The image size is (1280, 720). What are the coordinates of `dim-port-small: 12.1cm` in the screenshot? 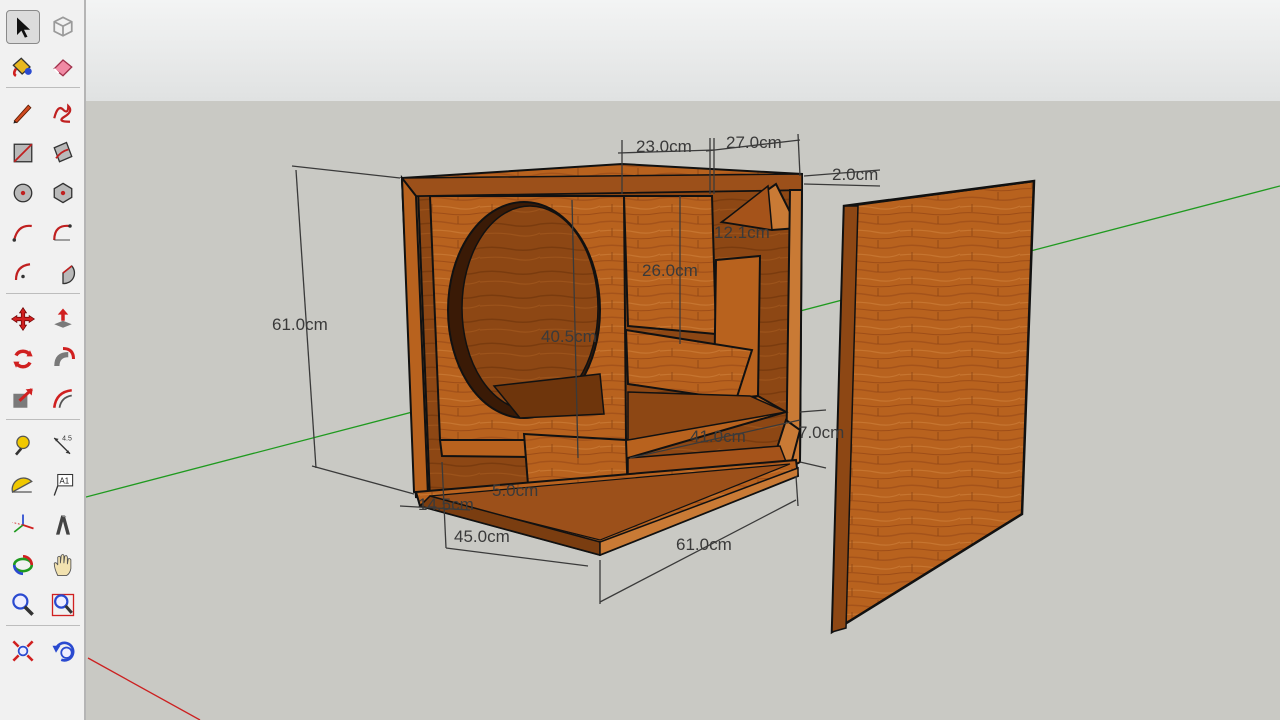 It's located at (742, 232).